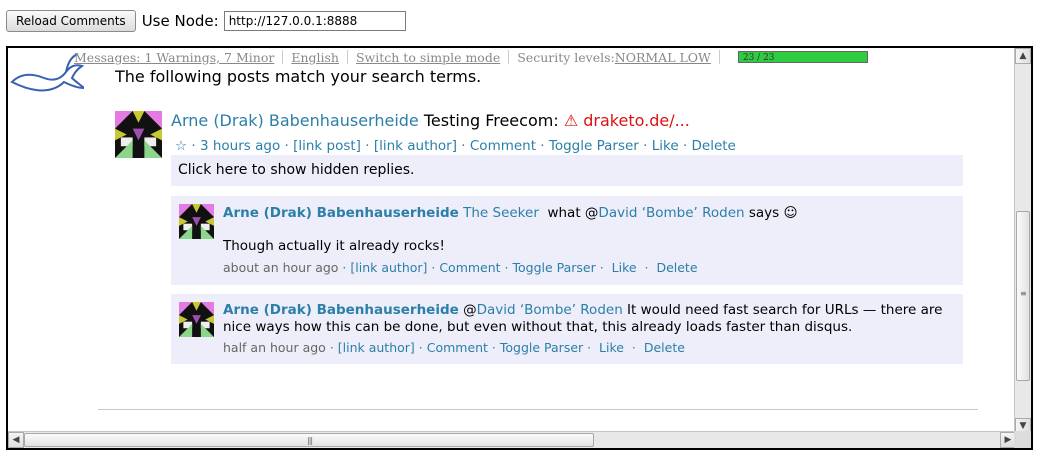 This screenshot has width=1042, height=461. Describe the element at coordinates (771, 213) in the screenshot. I see `reply-text: says ☺` at that location.